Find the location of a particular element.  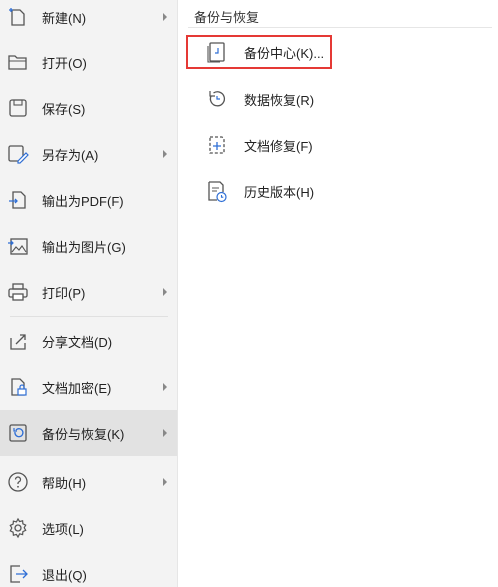

menu-item-export-pdf: 输出为PDF(F) is located at coordinates (88, 200).